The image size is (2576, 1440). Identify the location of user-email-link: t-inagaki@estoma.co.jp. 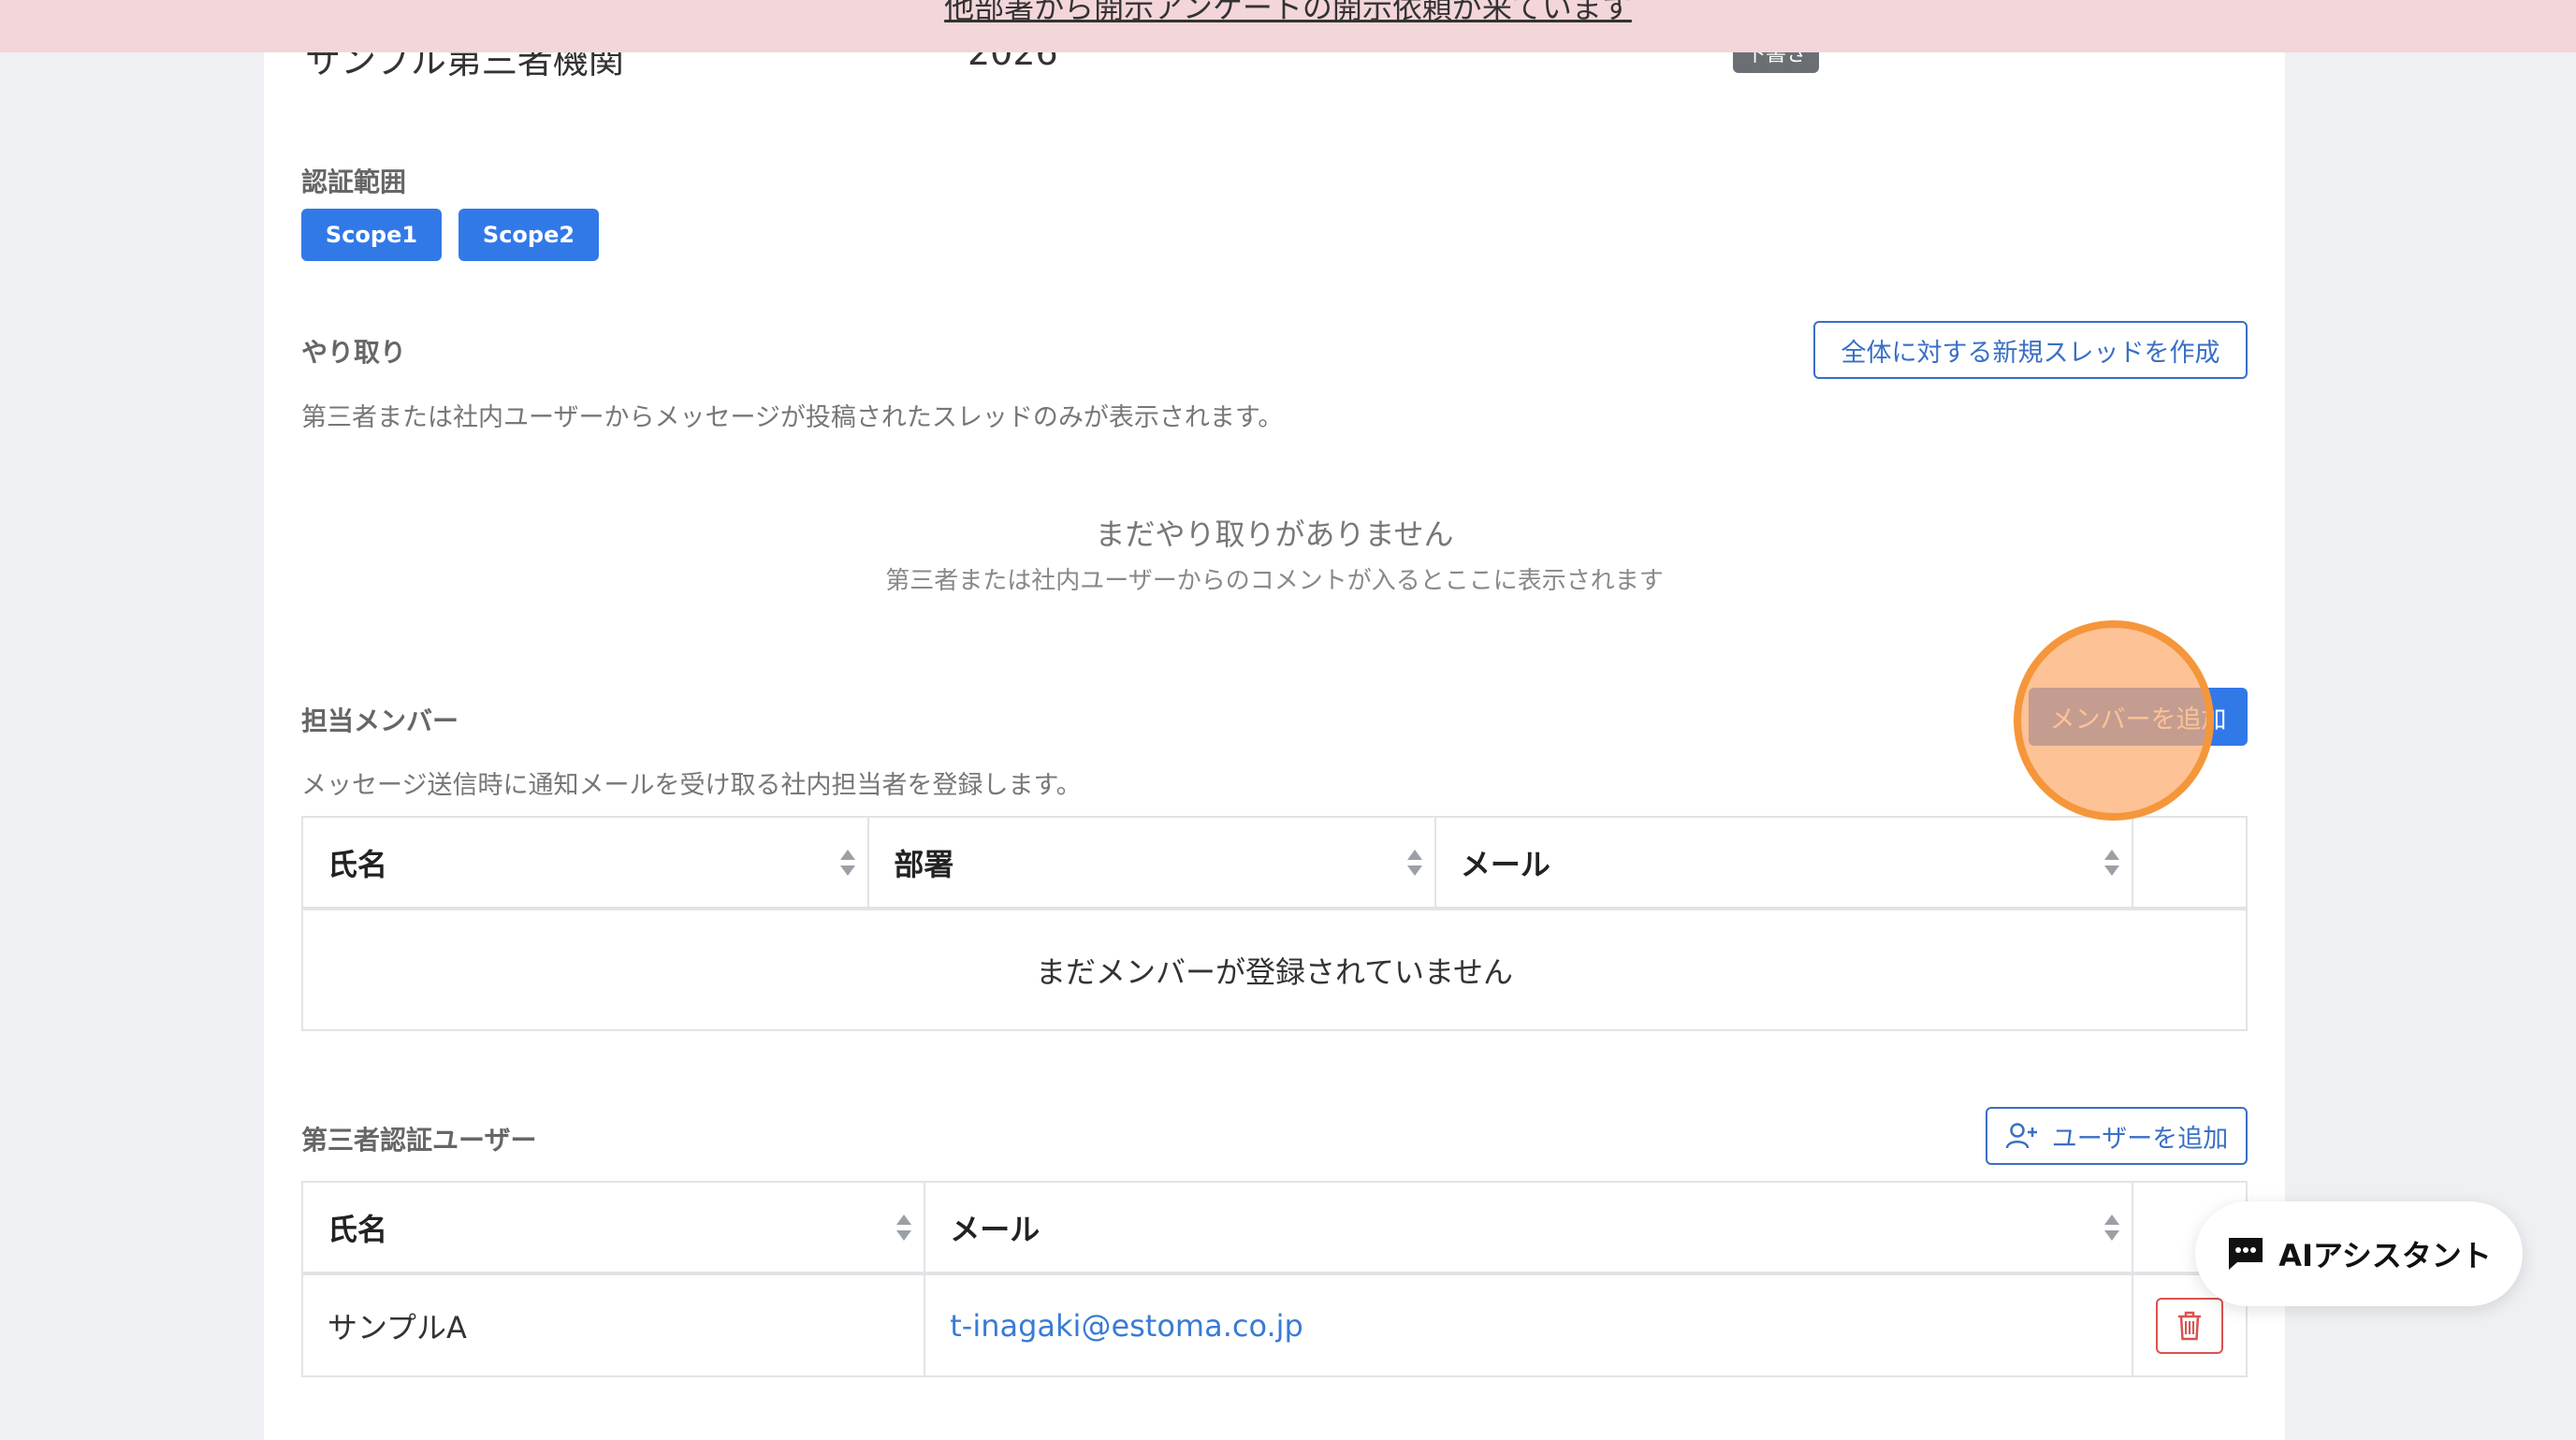
(1126, 1326).